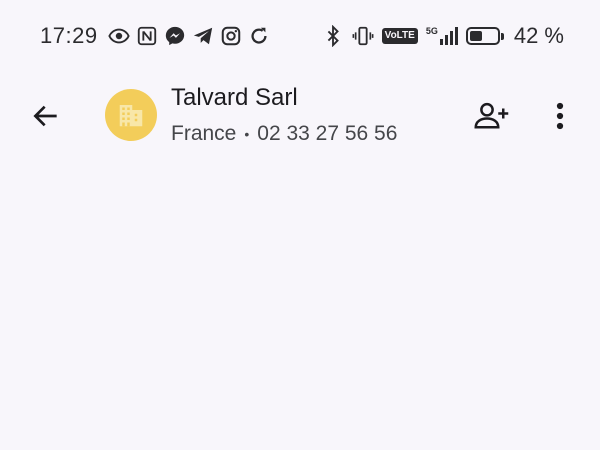 This screenshot has width=600, height=450. Describe the element at coordinates (333, 36) in the screenshot. I see `bluetooth-icon` at that location.